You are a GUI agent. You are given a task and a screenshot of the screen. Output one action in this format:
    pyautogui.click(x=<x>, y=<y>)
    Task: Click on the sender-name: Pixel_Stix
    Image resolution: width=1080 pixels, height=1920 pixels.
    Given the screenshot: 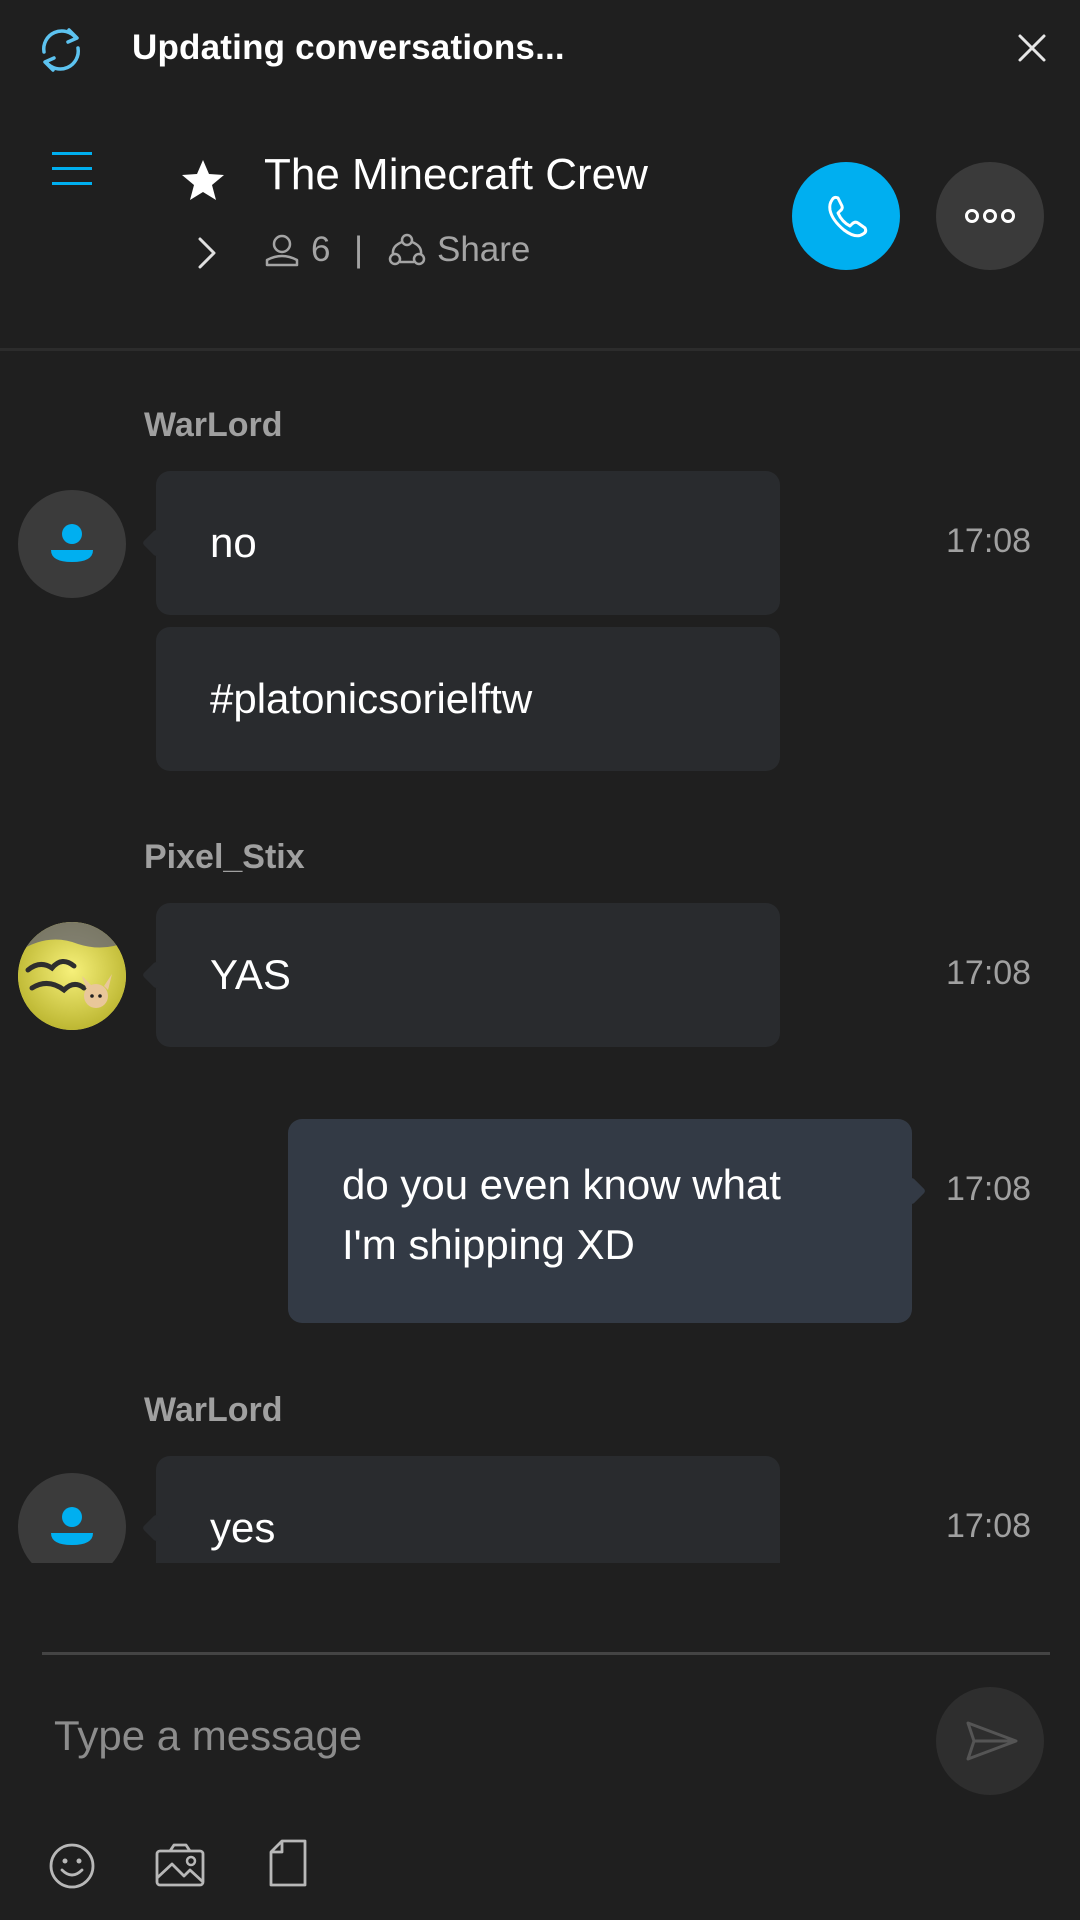 What is the action you would take?
    pyautogui.click(x=224, y=857)
    